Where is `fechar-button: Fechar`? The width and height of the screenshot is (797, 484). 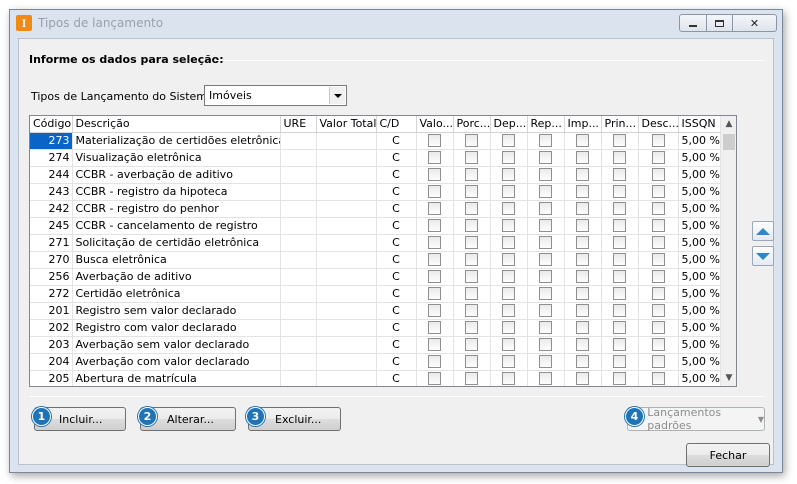 fechar-button: Fechar is located at coordinates (728, 455).